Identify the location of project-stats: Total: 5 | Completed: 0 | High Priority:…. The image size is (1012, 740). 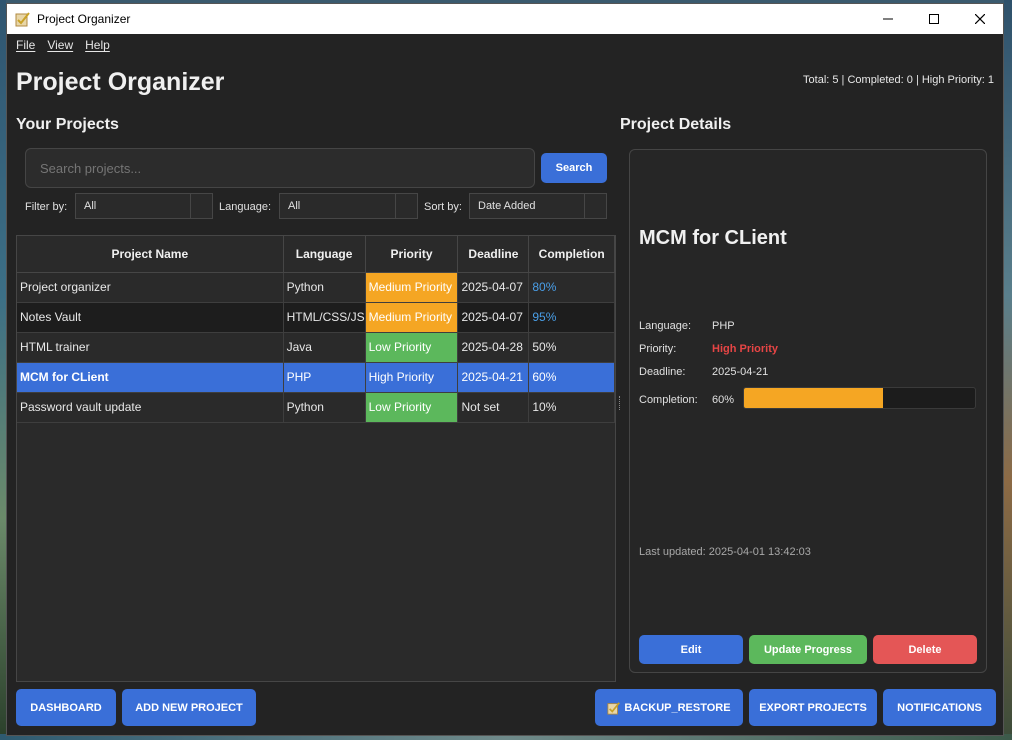
(898, 80).